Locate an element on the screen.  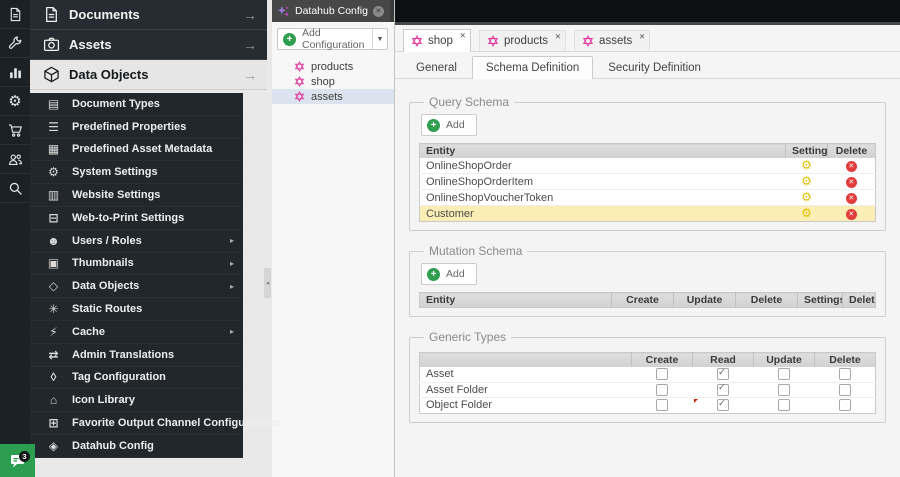
mutation-schema-add-button: + Add is located at coordinates (449, 274).